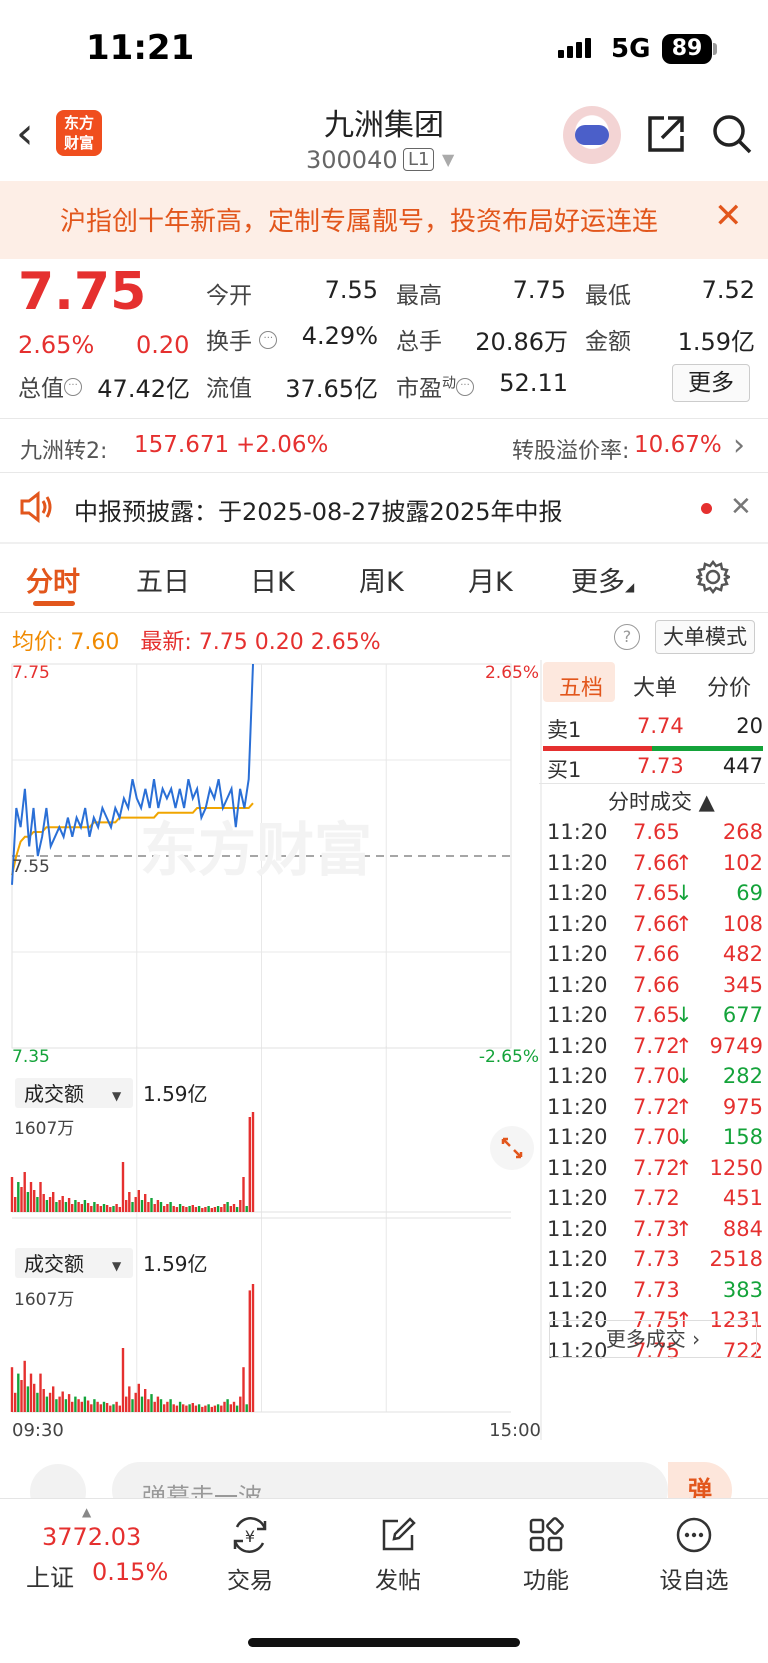 This screenshot has width=768, height=1663. I want to click on open-label: 今开, so click(229, 296).